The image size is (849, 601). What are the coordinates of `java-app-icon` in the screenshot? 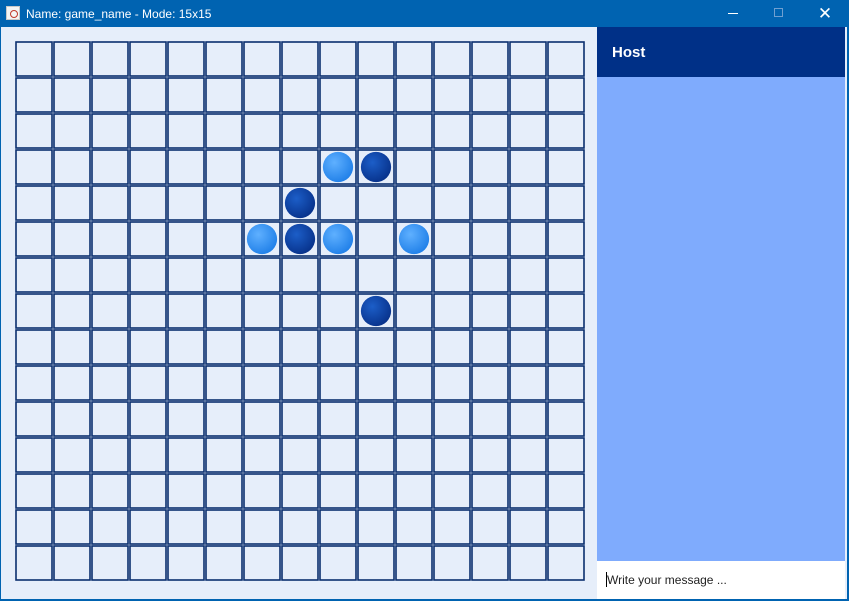 It's located at (13, 13).